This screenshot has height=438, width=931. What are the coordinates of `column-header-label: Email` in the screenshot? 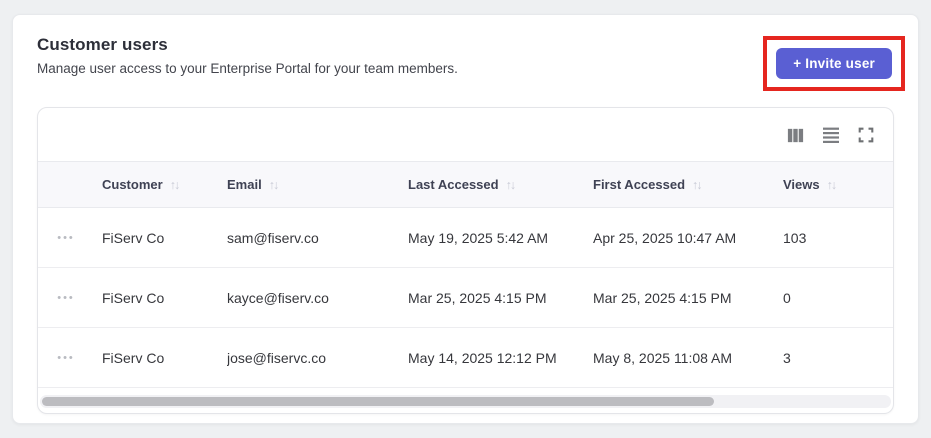 It's located at (244, 184).